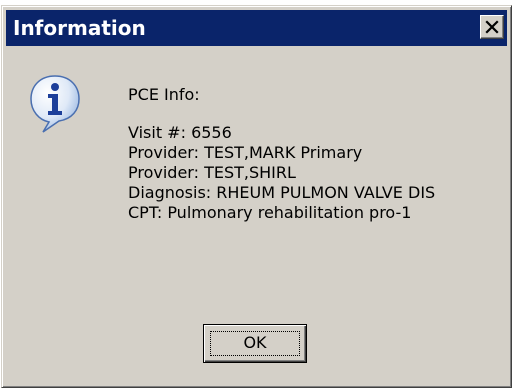  I want to click on ok-button: OK, so click(255, 343).